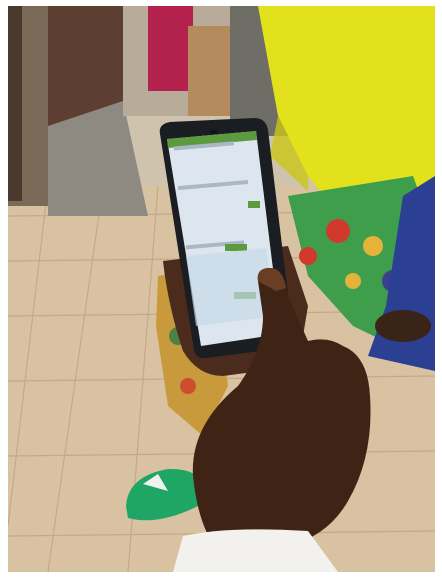 The height and width of the screenshot is (579, 442). I want to click on other-hand, so click(403, 326).